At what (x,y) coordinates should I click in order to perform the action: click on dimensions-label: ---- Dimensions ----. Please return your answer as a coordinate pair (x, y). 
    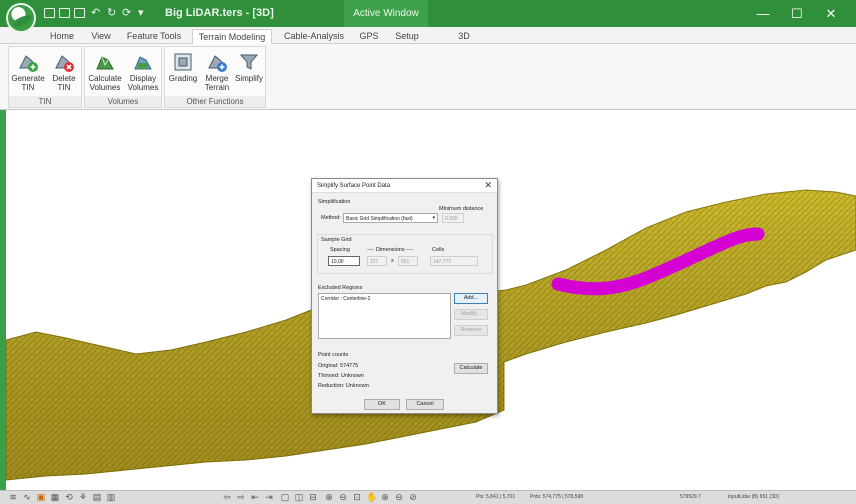
    Looking at the image, I should click on (390, 250).